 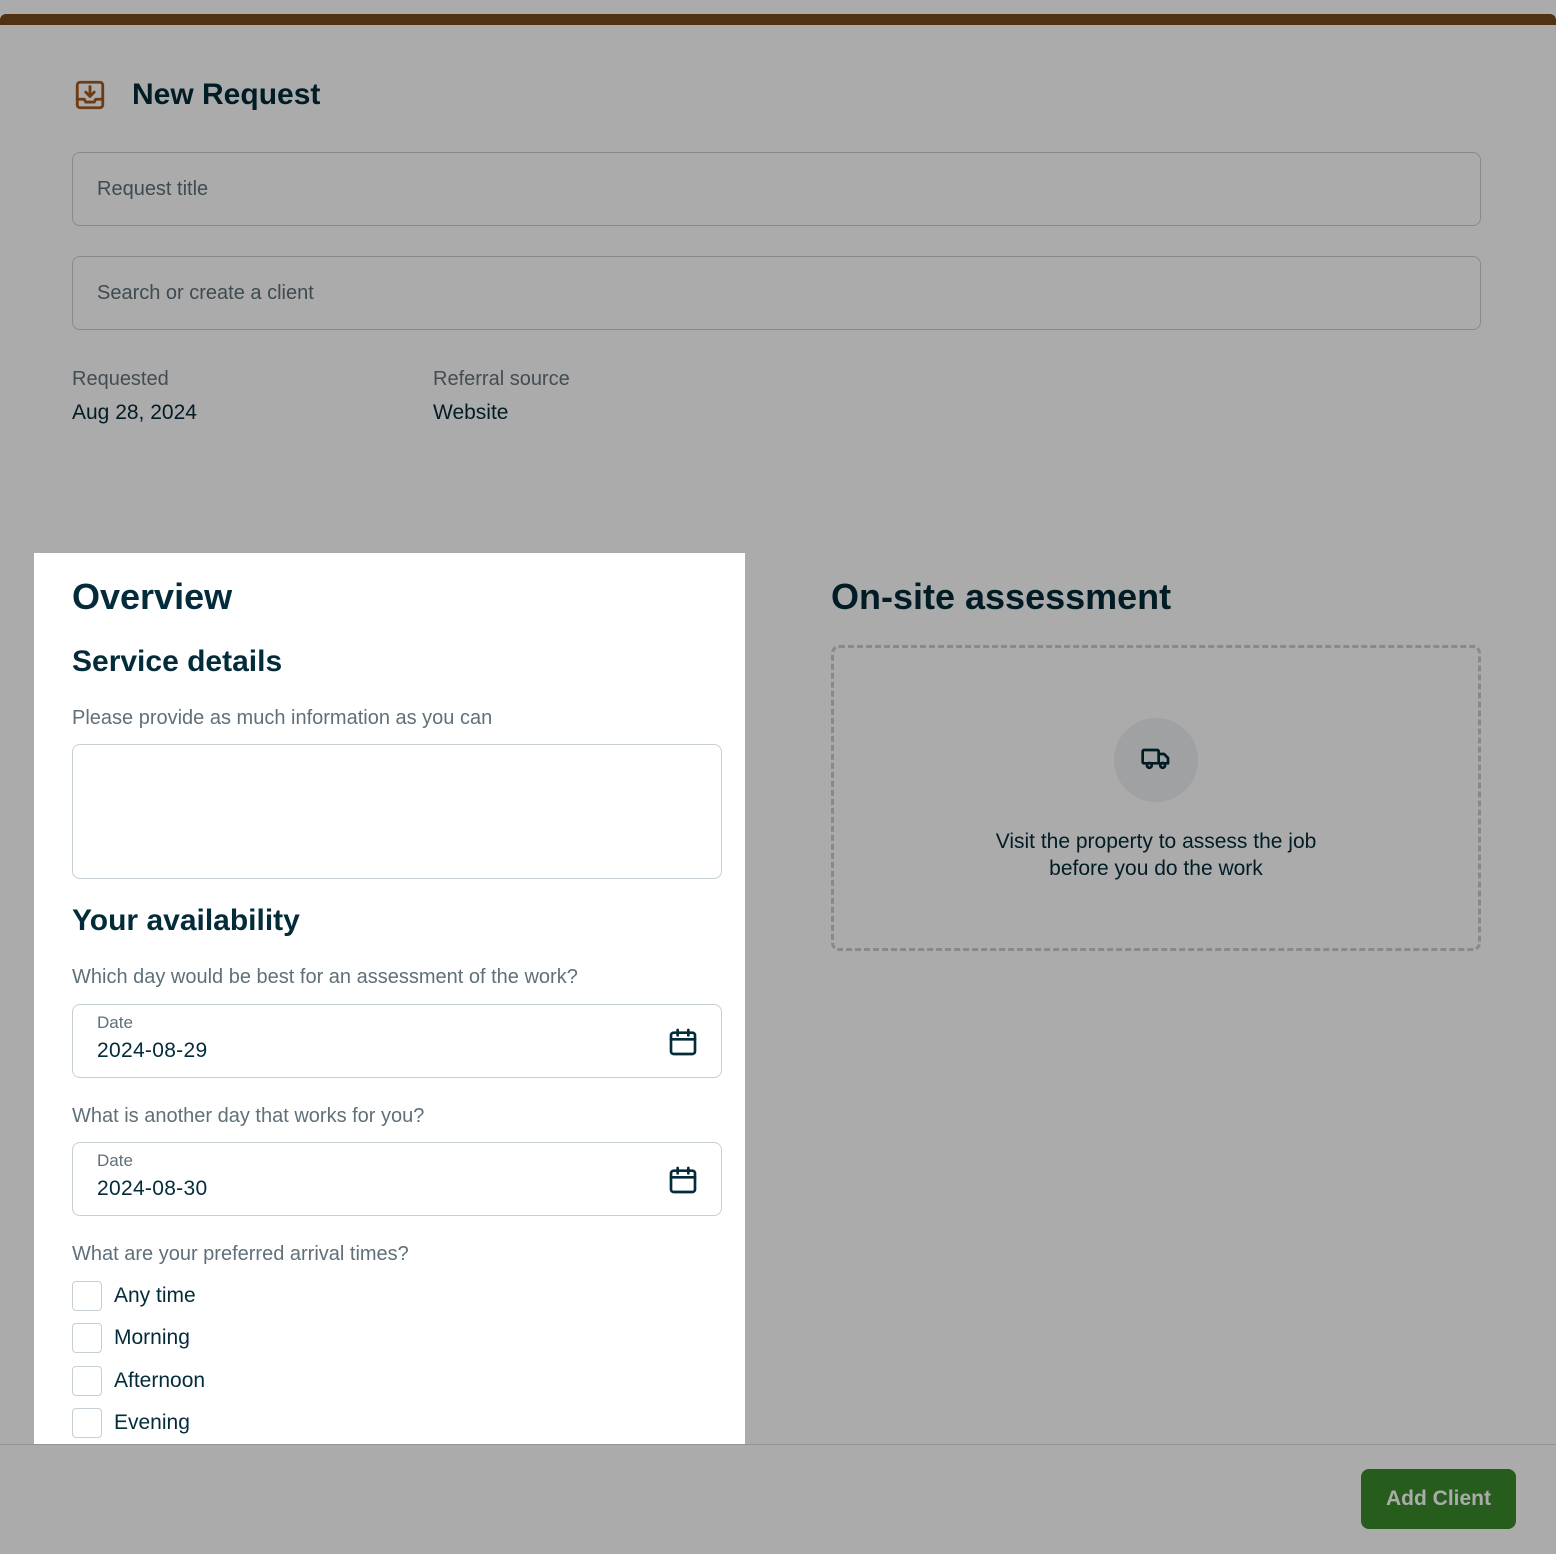 What do you see at coordinates (776, 293) in the screenshot?
I see `client-search-input` at bounding box center [776, 293].